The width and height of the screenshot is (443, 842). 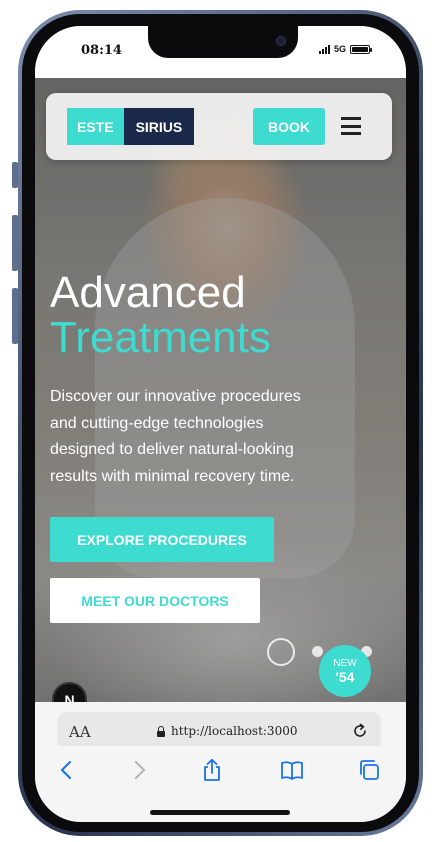 I want to click on forward-icon, so click(x=139, y=770).